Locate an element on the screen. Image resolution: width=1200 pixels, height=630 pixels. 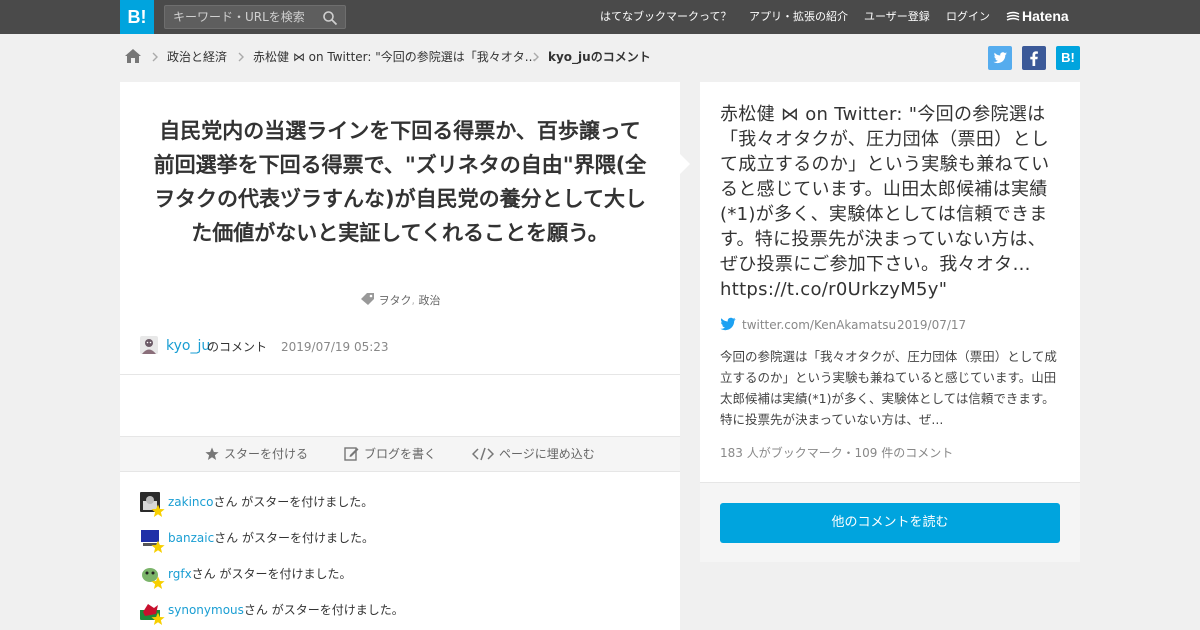
star-item: rgfxさん がスターを付けました。 is located at coordinates (400, 576).